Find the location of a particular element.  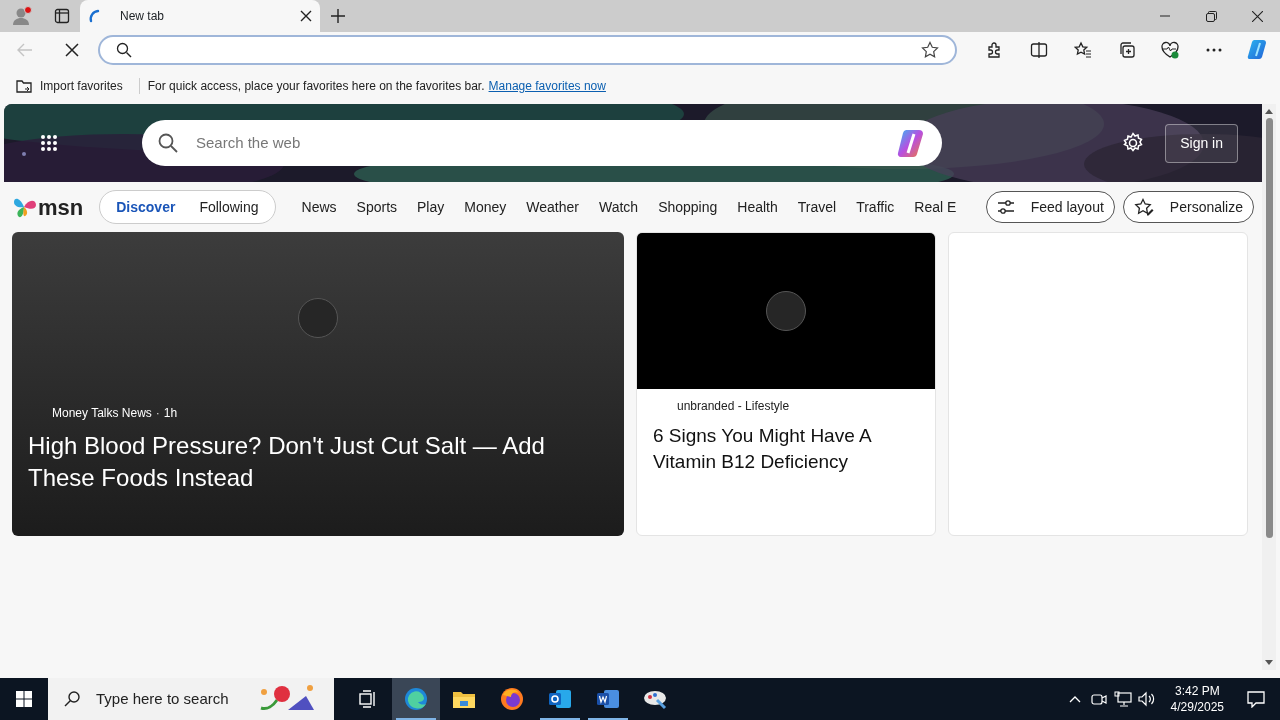

web-search-field: Search the web is located at coordinates (542, 143).